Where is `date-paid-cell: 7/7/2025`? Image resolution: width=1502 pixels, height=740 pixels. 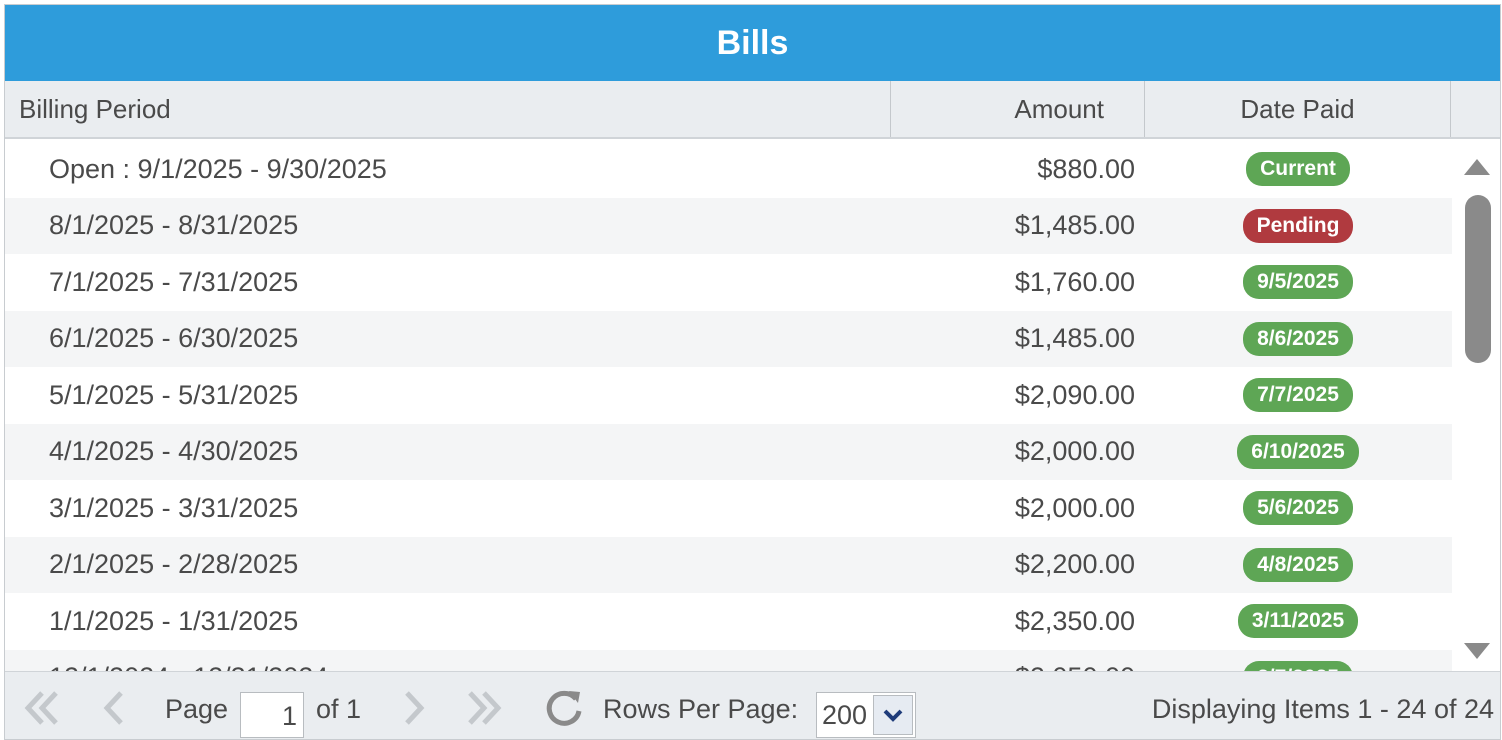 date-paid-cell: 7/7/2025 is located at coordinates (1298, 395).